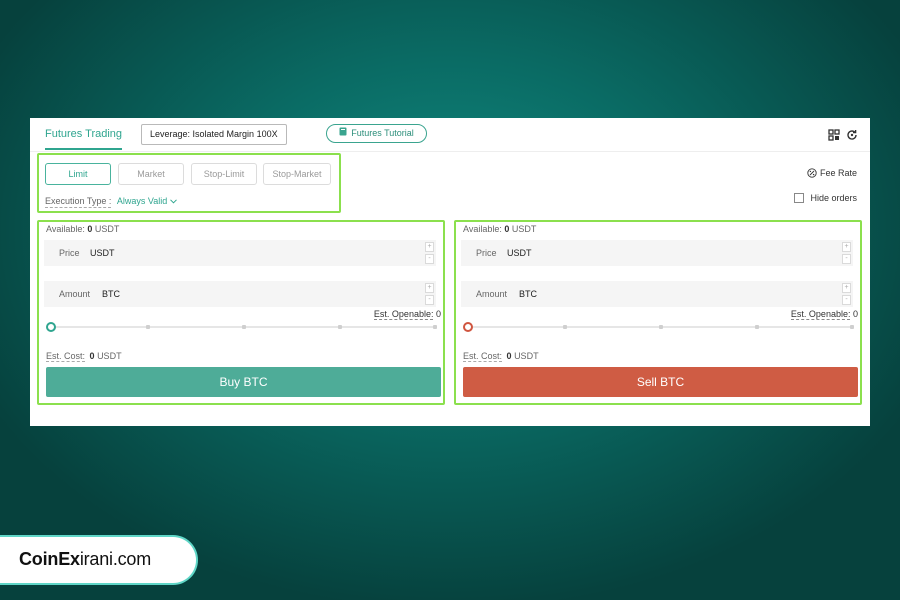 The height and width of the screenshot is (600, 900). I want to click on execution-type-value: Always Valid, so click(142, 201).